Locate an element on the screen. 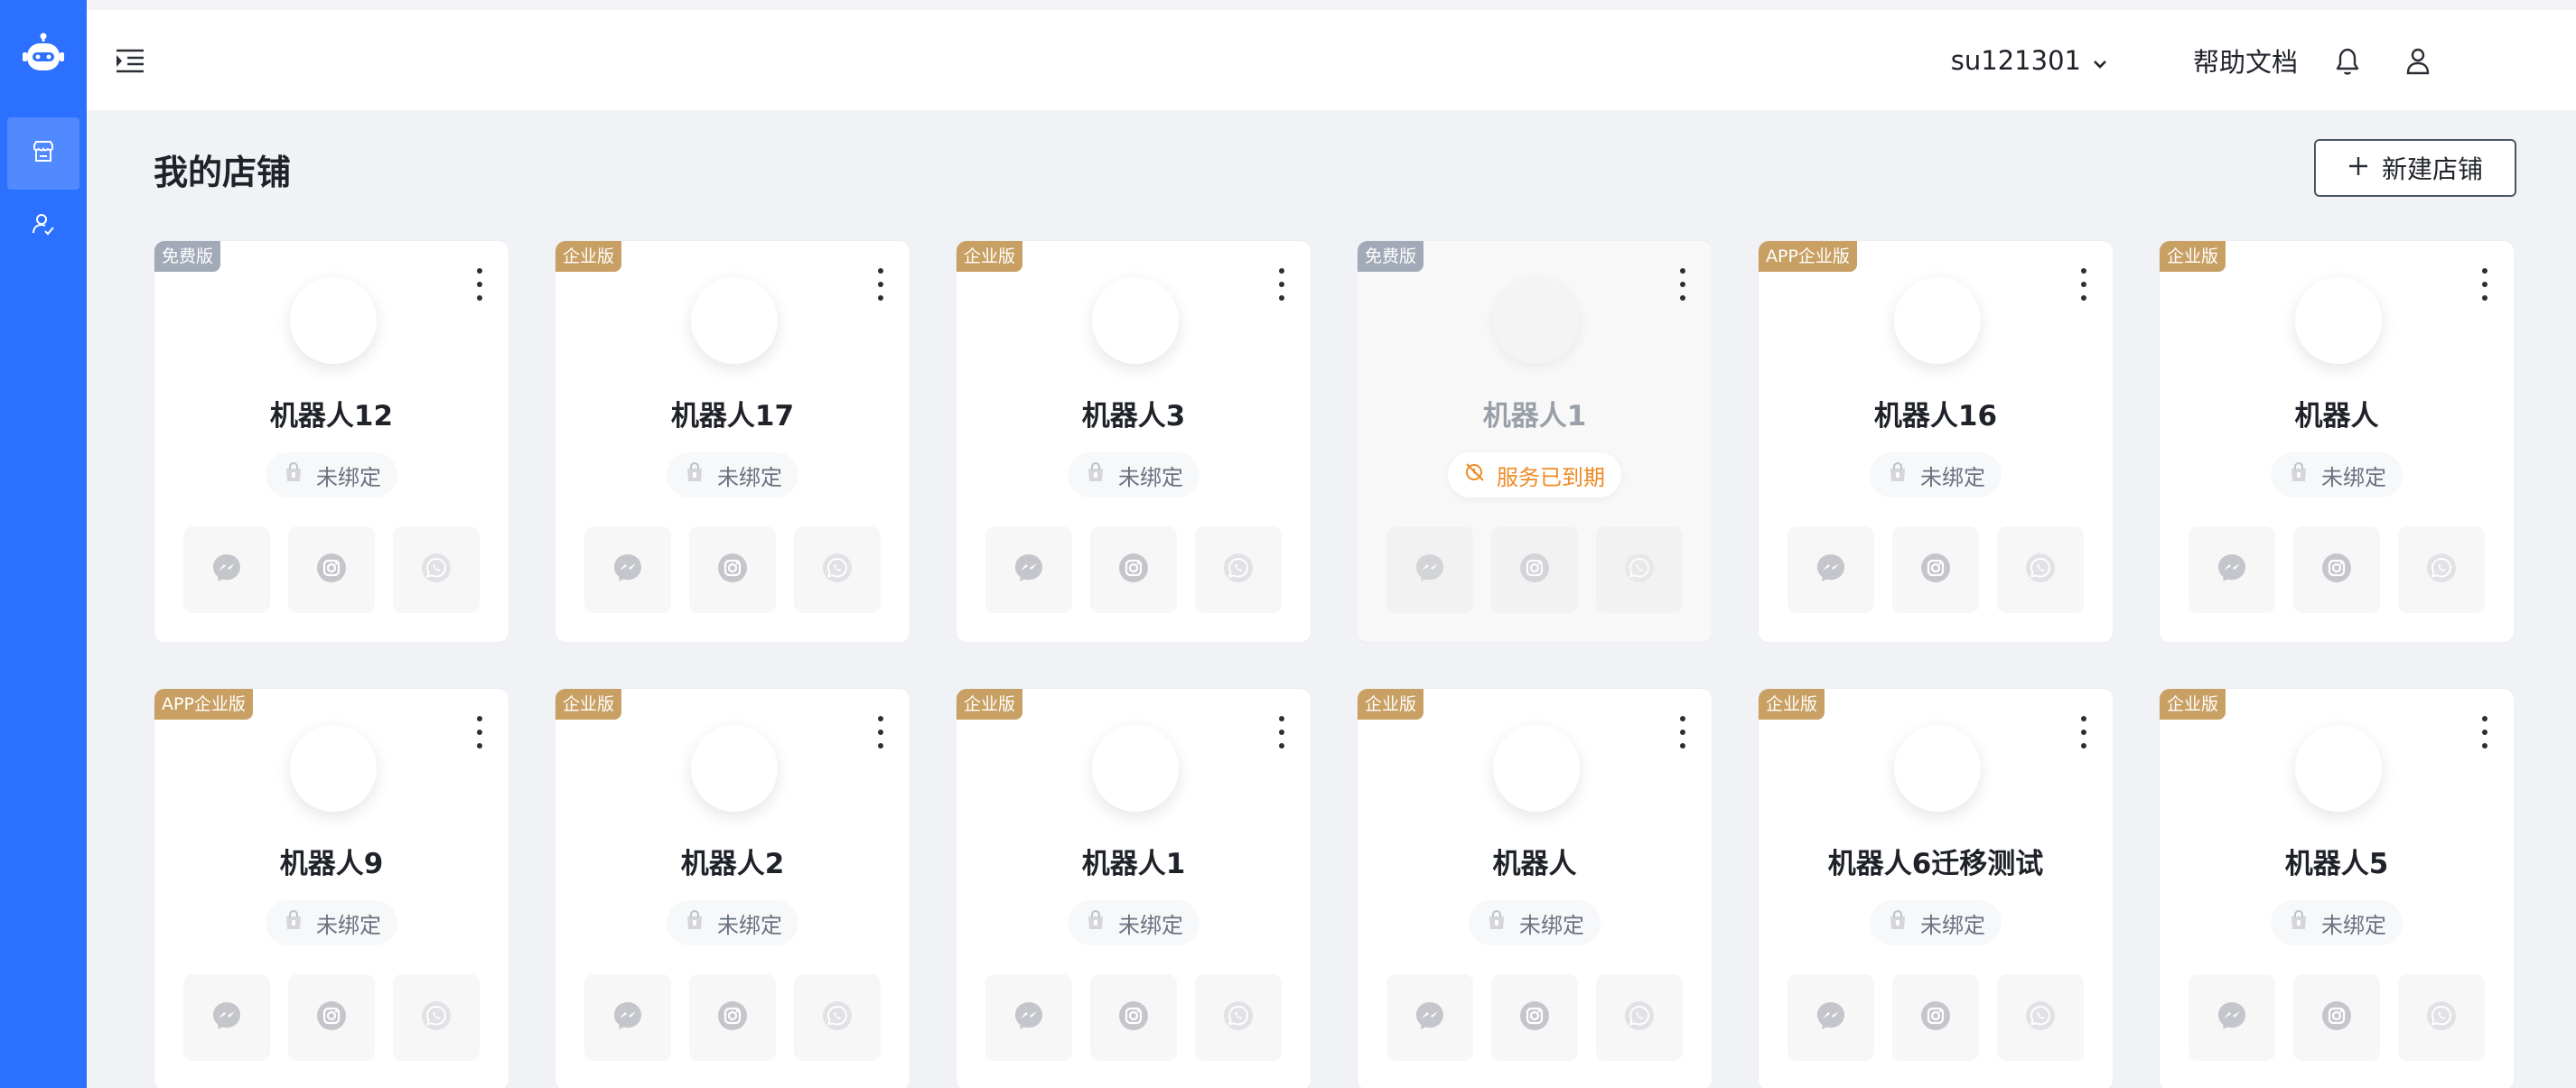 Image resolution: width=2576 pixels, height=1088 pixels. top-header: su121301 帮助文档 is located at coordinates (1331, 55).